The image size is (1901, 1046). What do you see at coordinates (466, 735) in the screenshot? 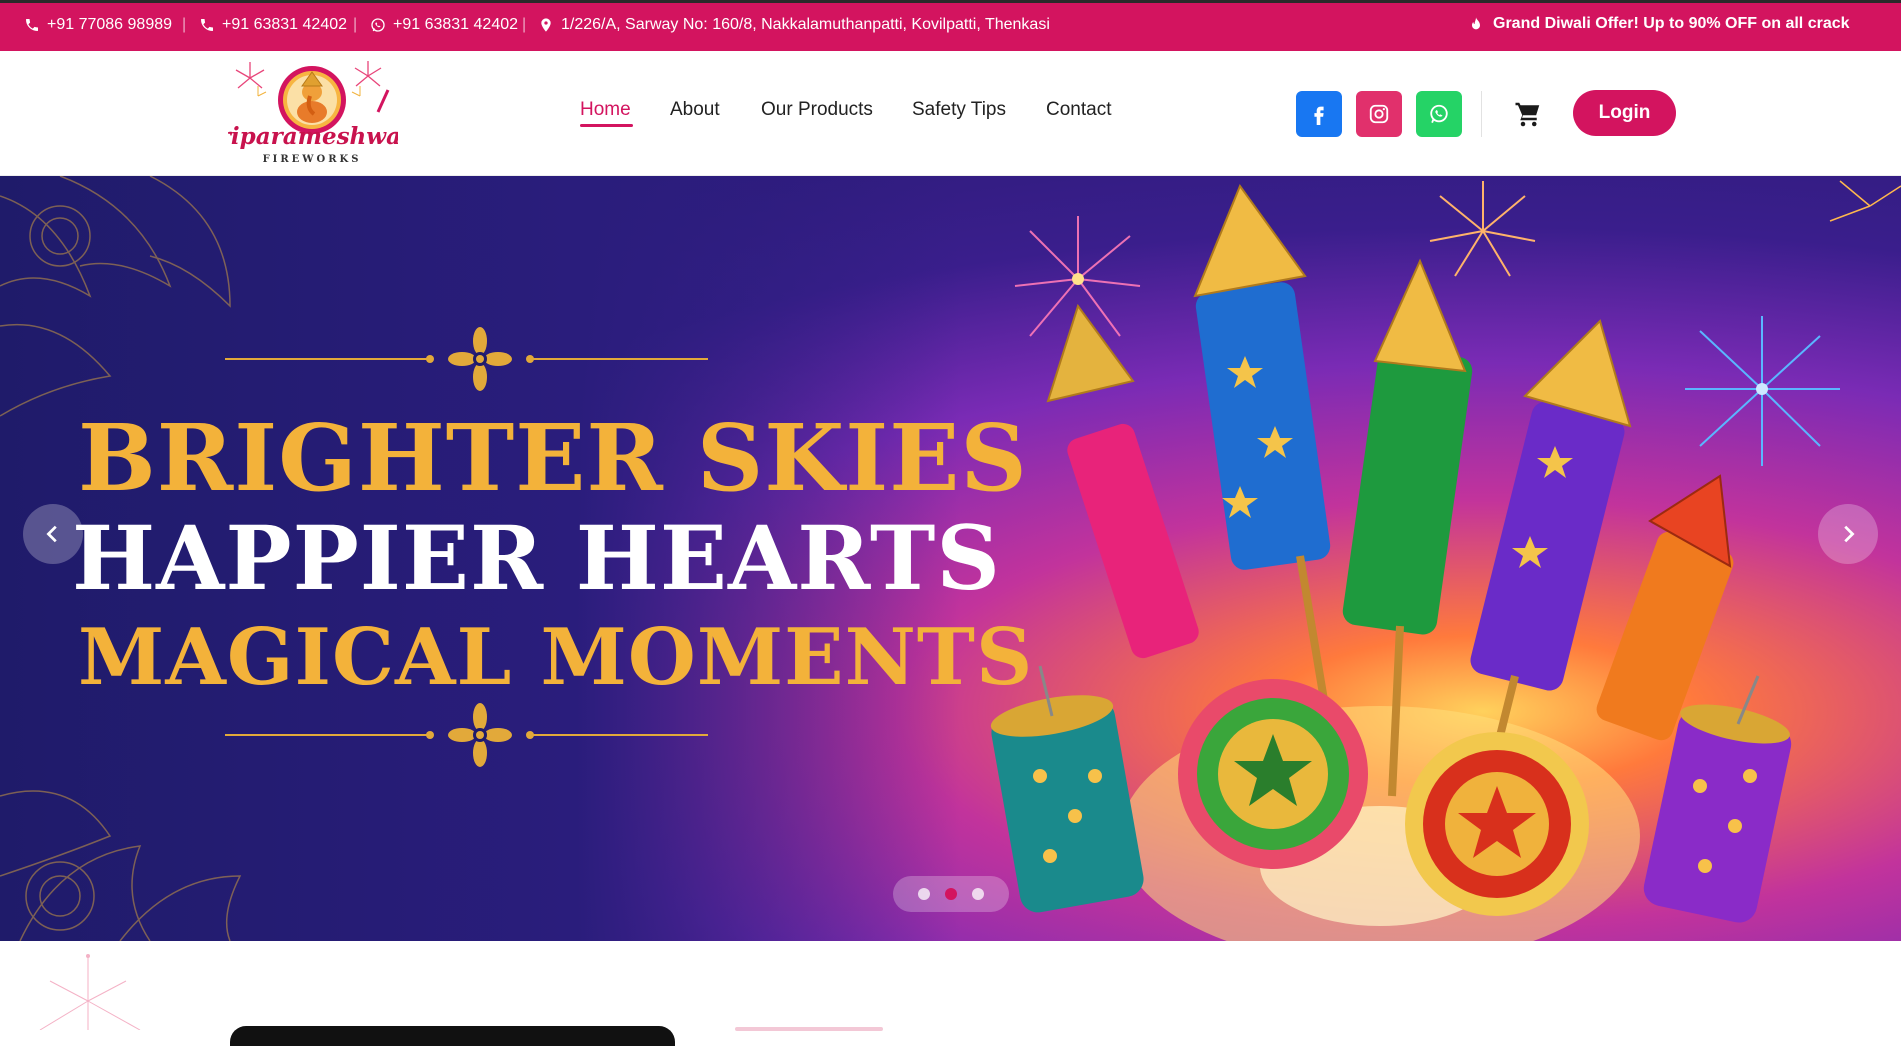
I see `ornament-bottom` at bounding box center [466, 735].